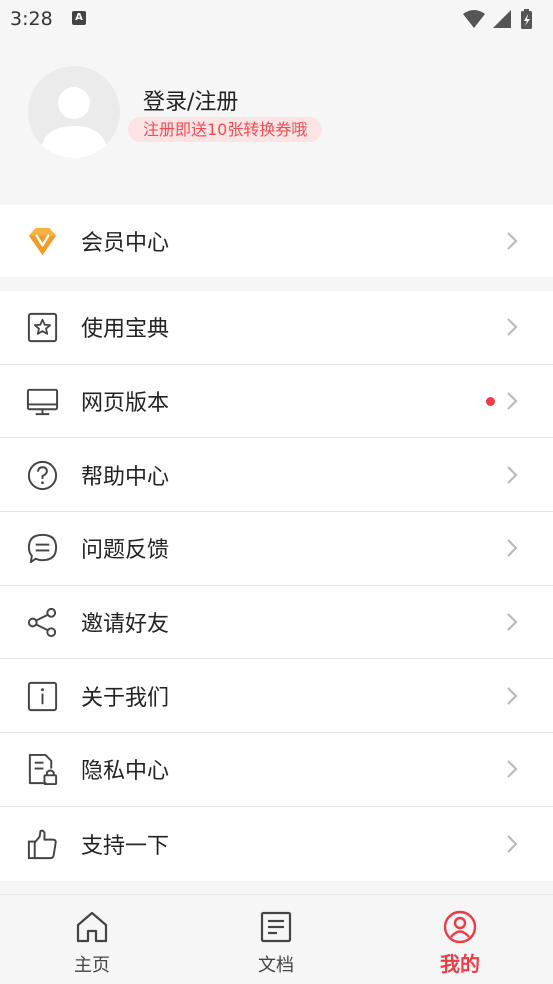 The height and width of the screenshot is (984, 553). Describe the element at coordinates (42, 844) in the screenshot. I see `thumbs-up-icon` at that location.